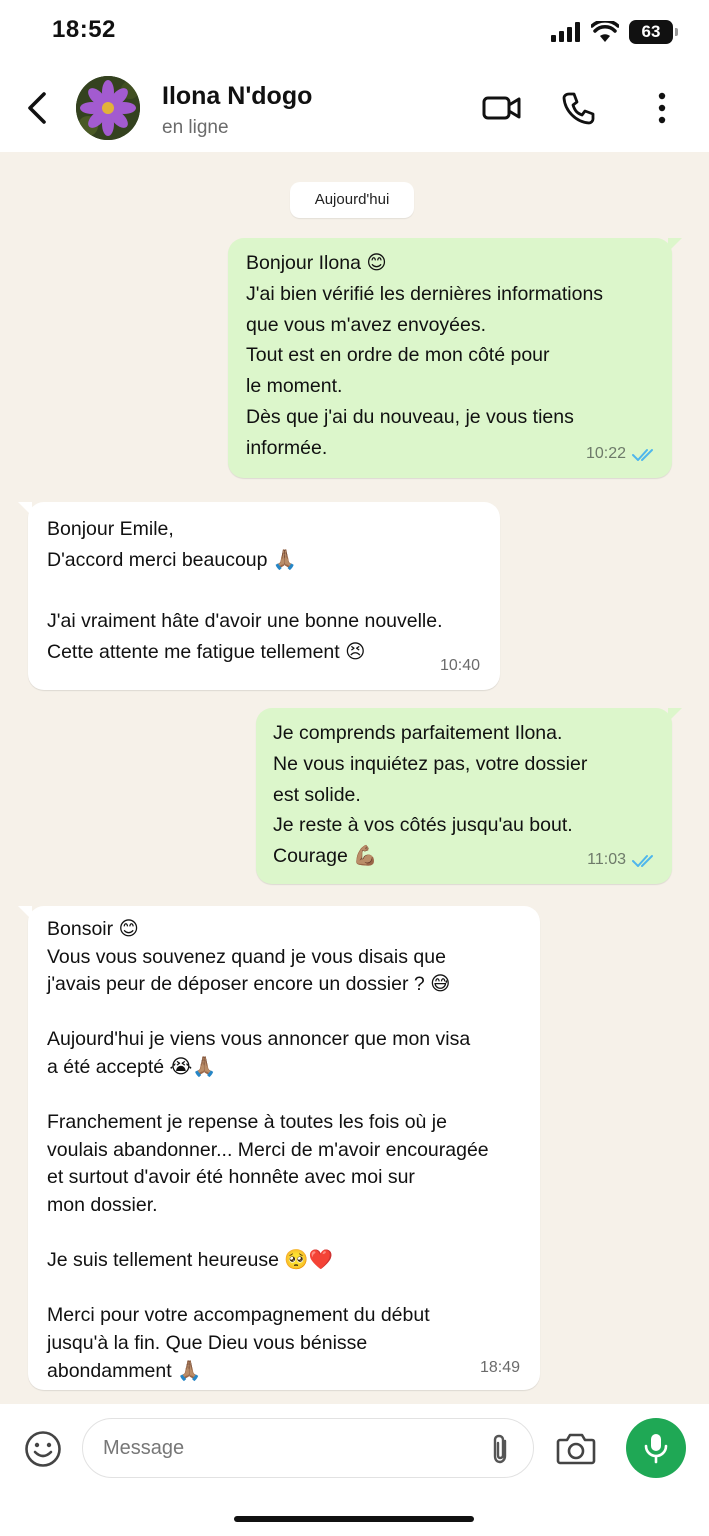  I want to click on video-call-icon, so click(502, 108).